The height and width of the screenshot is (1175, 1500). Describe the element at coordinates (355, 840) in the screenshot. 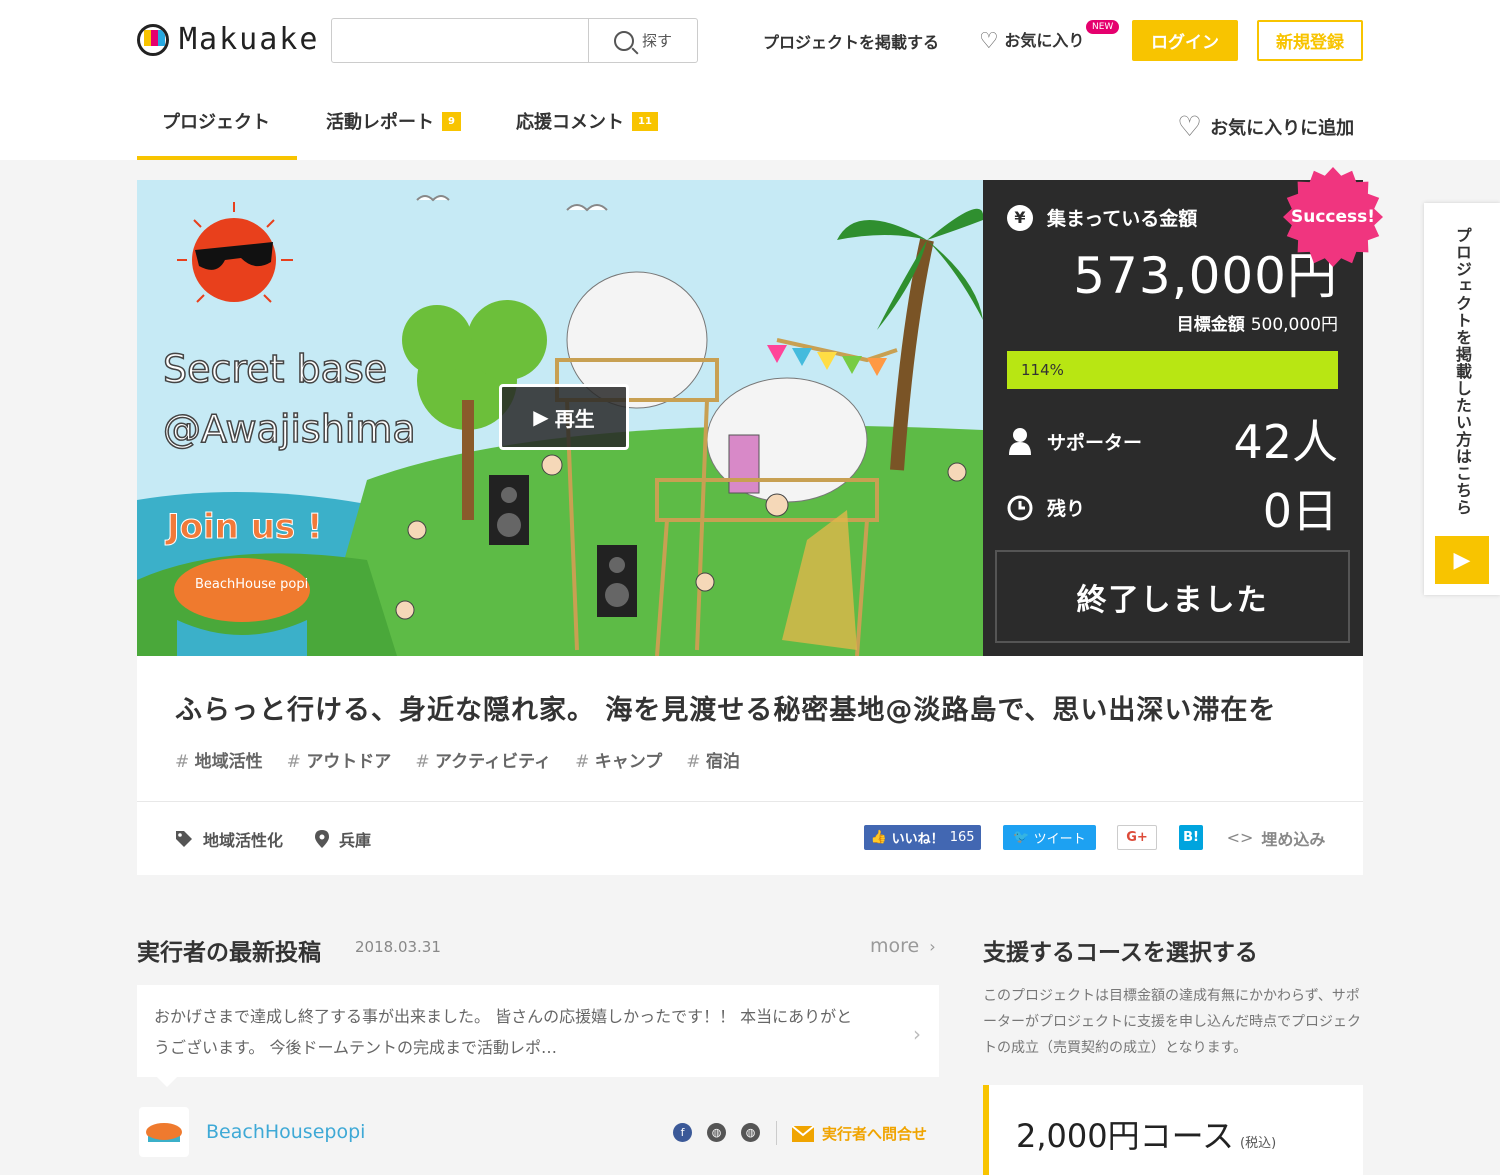

I see `location-label: 兵庫` at that location.